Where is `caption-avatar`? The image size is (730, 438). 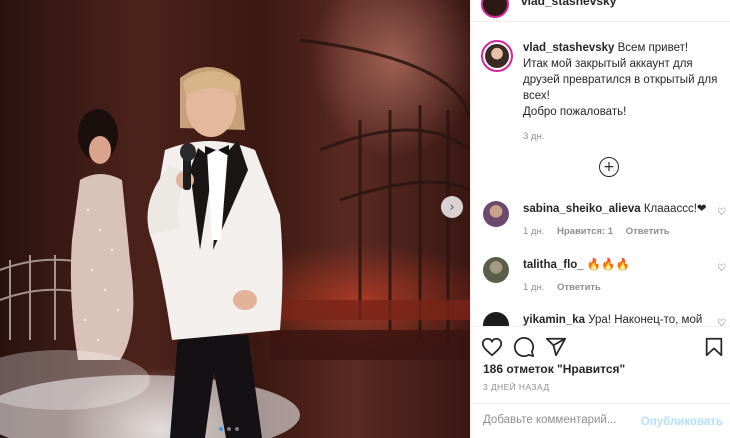 caption-avatar is located at coordinates (497, 56).